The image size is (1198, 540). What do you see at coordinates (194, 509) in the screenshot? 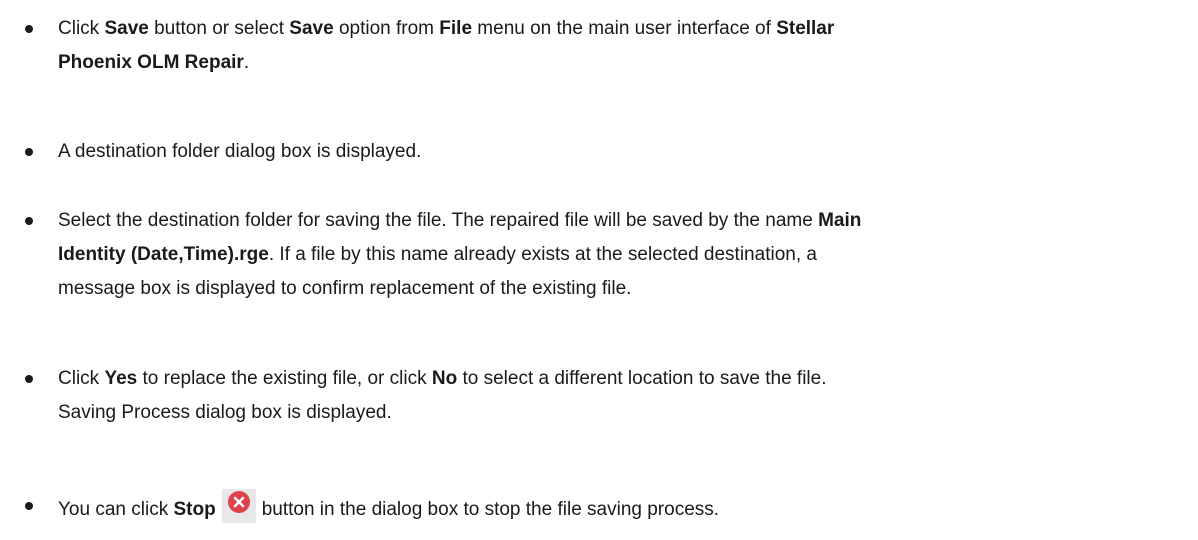
I see `bold-stop: Stop` at bounding box center [194, 509].